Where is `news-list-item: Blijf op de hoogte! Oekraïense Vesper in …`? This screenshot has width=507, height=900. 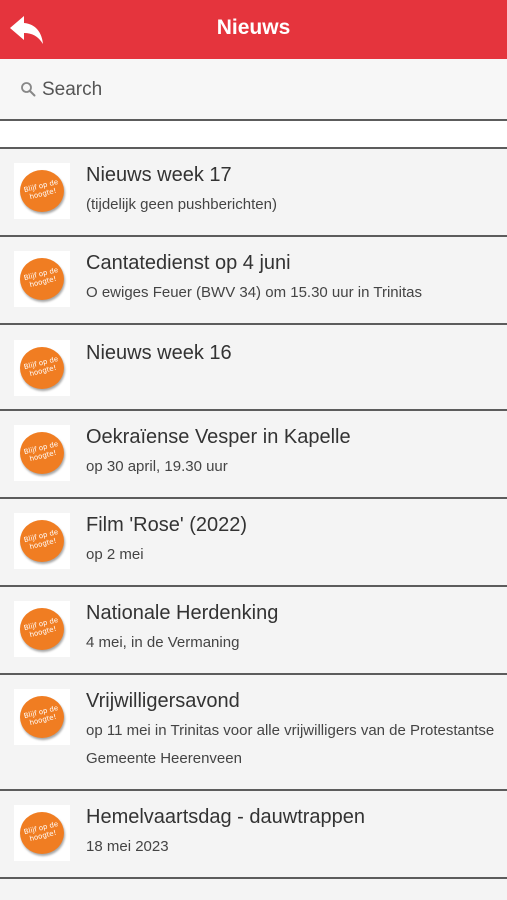 news-list-item: Blijf op de hoogte! Oekraïense Vesper in … is located at coordinates (253, 455).